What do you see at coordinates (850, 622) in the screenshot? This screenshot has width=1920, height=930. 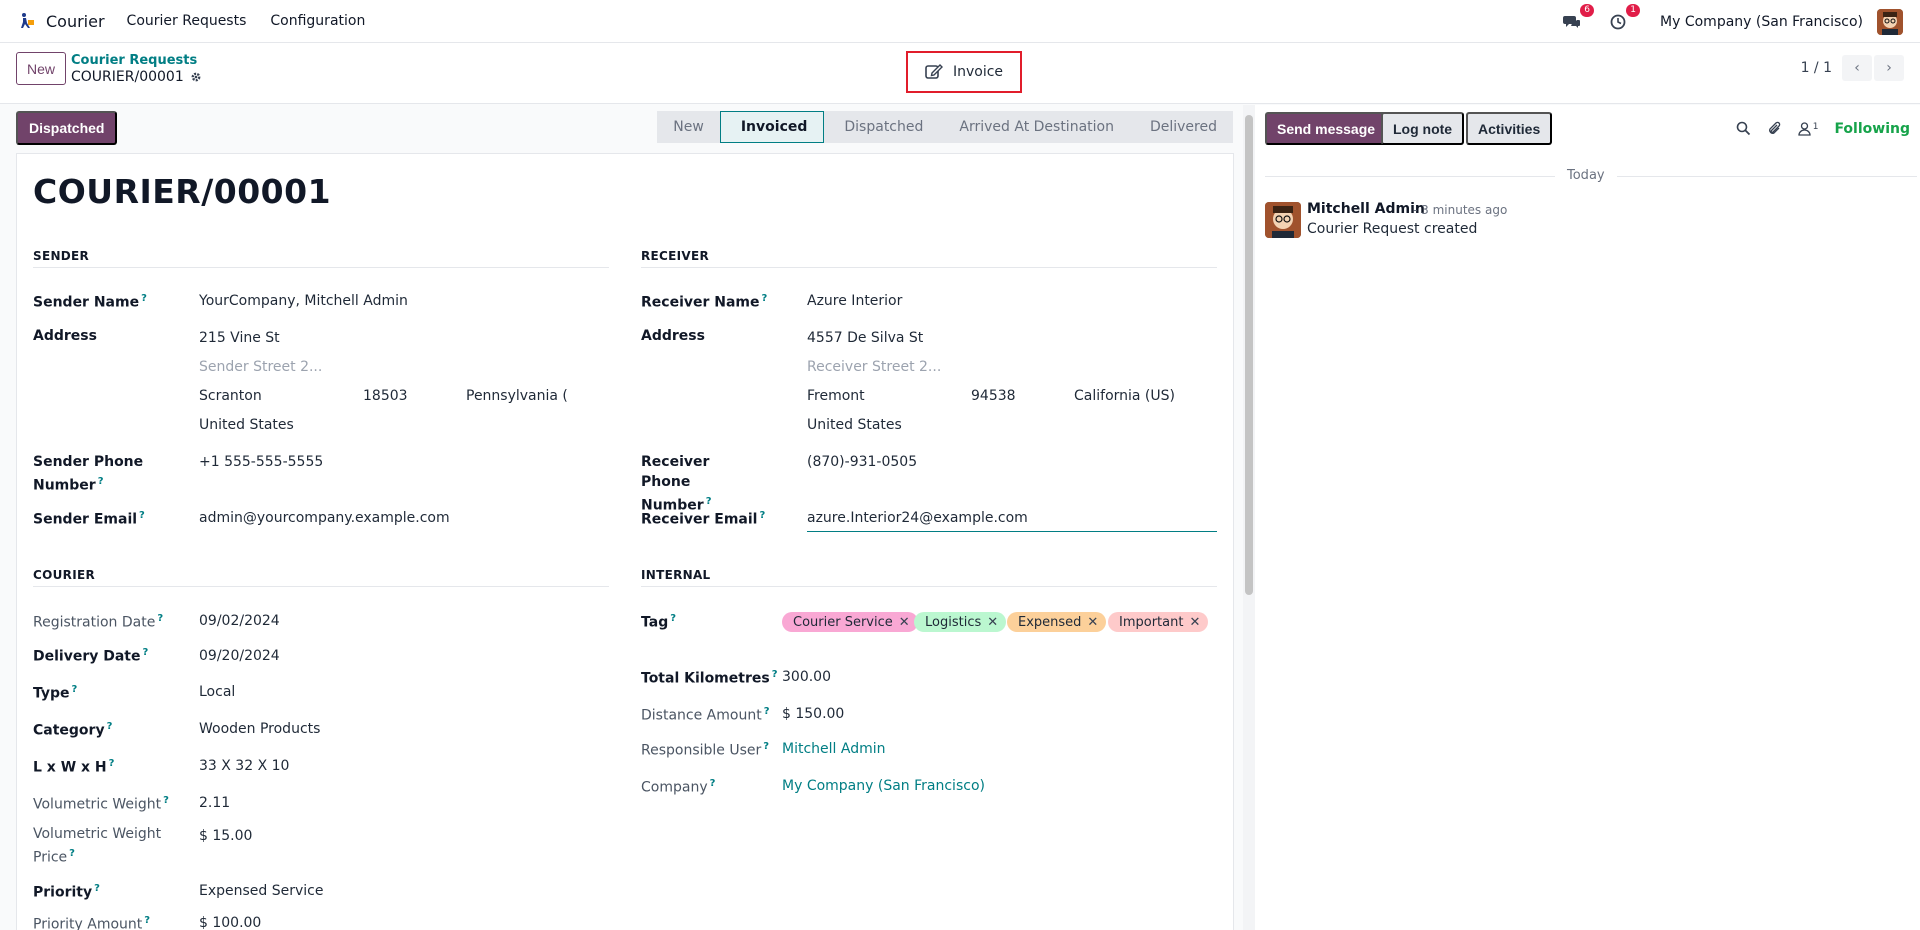 I see `tag-courier-service: Courier Service ✕` at bounding box center [850, 622].